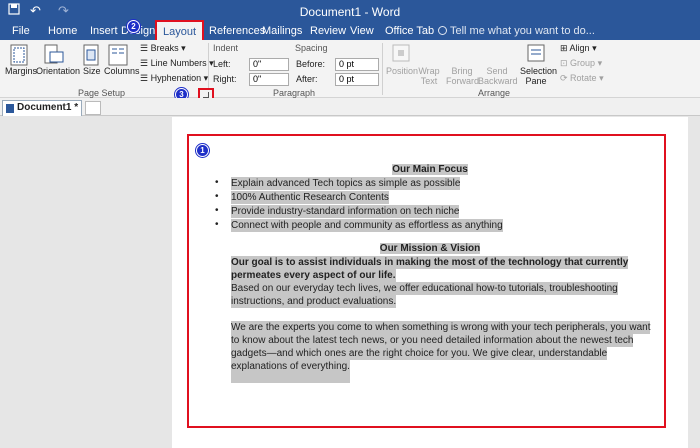  I want to click on group-label: Group, so click(583, 63).